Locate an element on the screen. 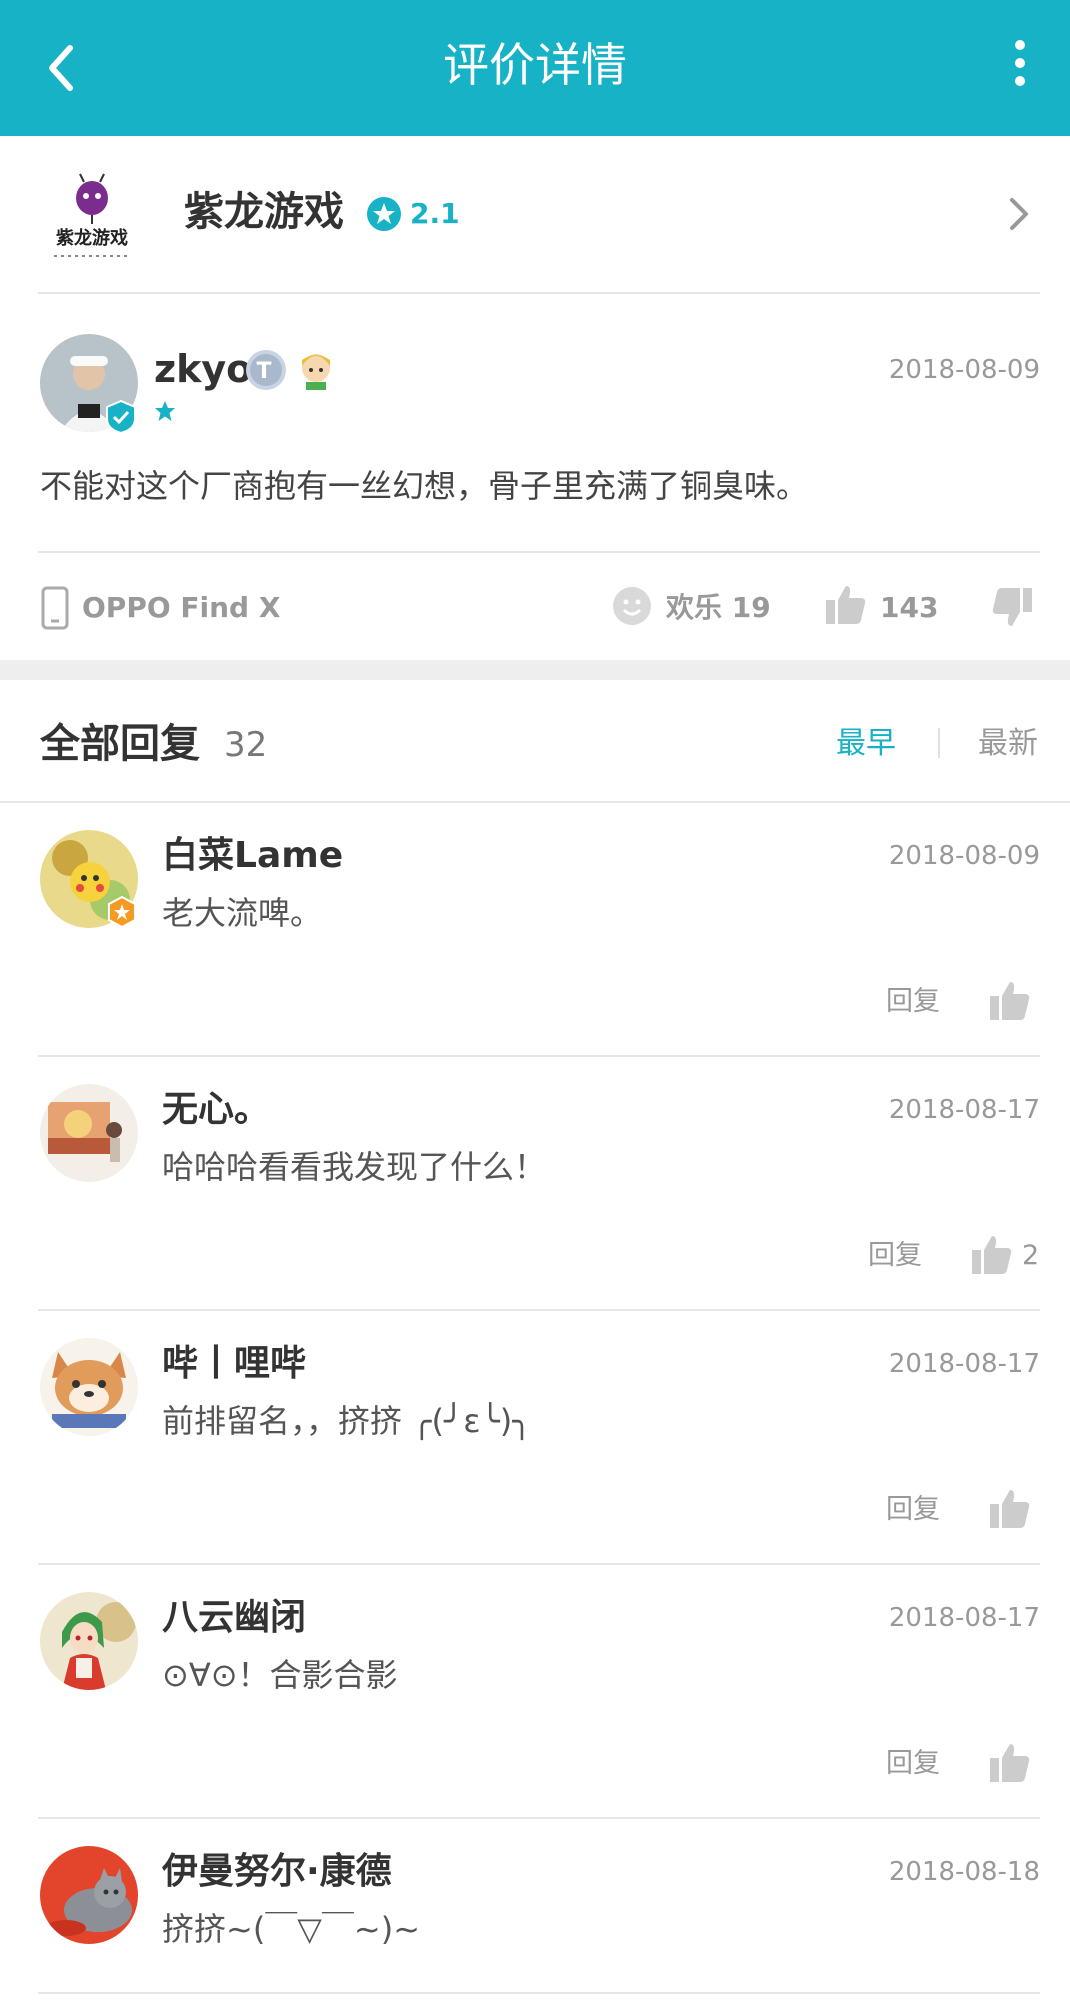 This screenshot has width=1070, height=2000. star-level-icon is located at coordinates (165, 411).